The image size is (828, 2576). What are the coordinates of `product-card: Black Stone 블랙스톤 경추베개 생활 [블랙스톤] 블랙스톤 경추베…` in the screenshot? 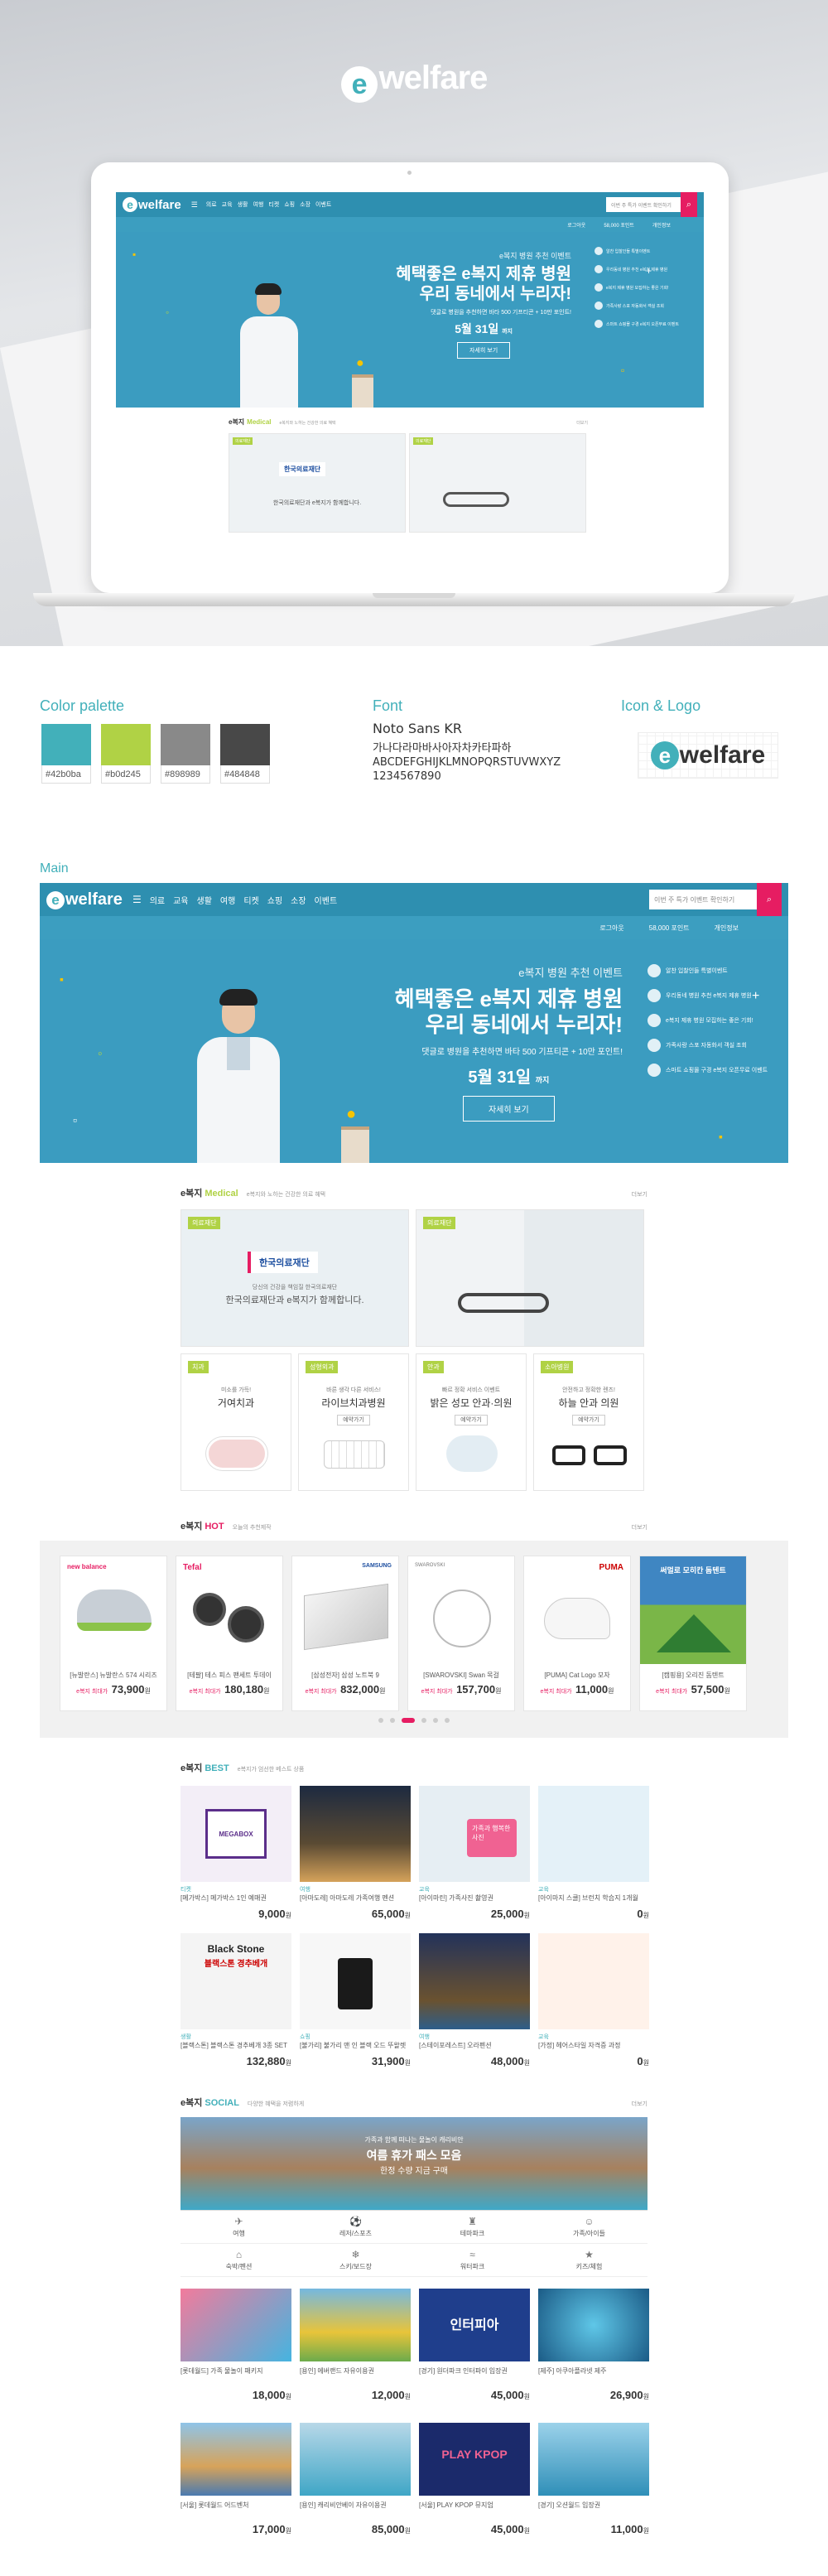 It's located at (236, 2002).